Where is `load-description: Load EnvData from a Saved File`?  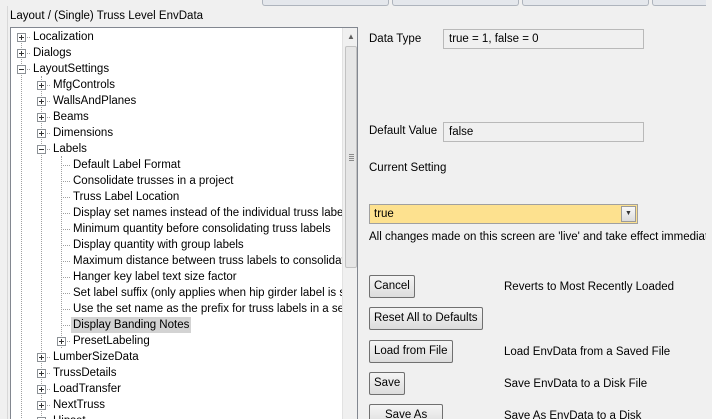 load-description: Load EnvData from a Saved File is located at coordinates (587, 352).